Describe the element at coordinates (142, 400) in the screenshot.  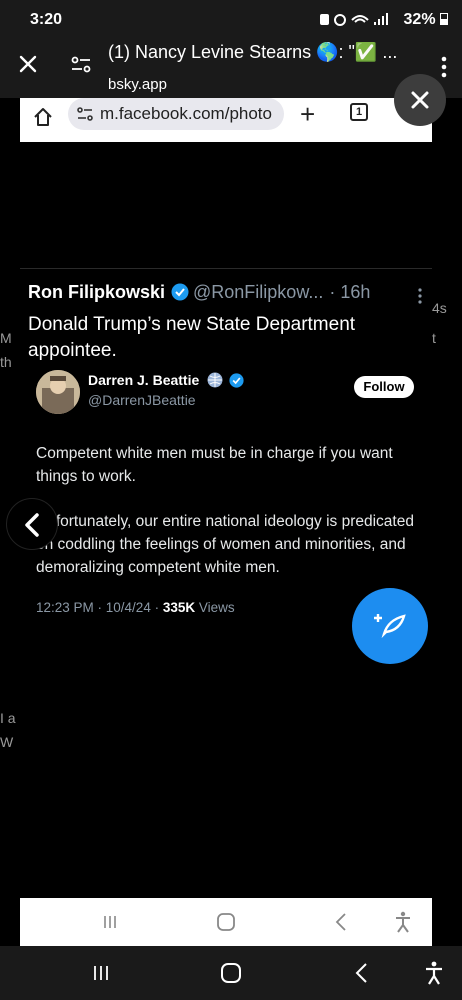
I see `quoted-author-handle: @DarrenJBeattie` at that location.